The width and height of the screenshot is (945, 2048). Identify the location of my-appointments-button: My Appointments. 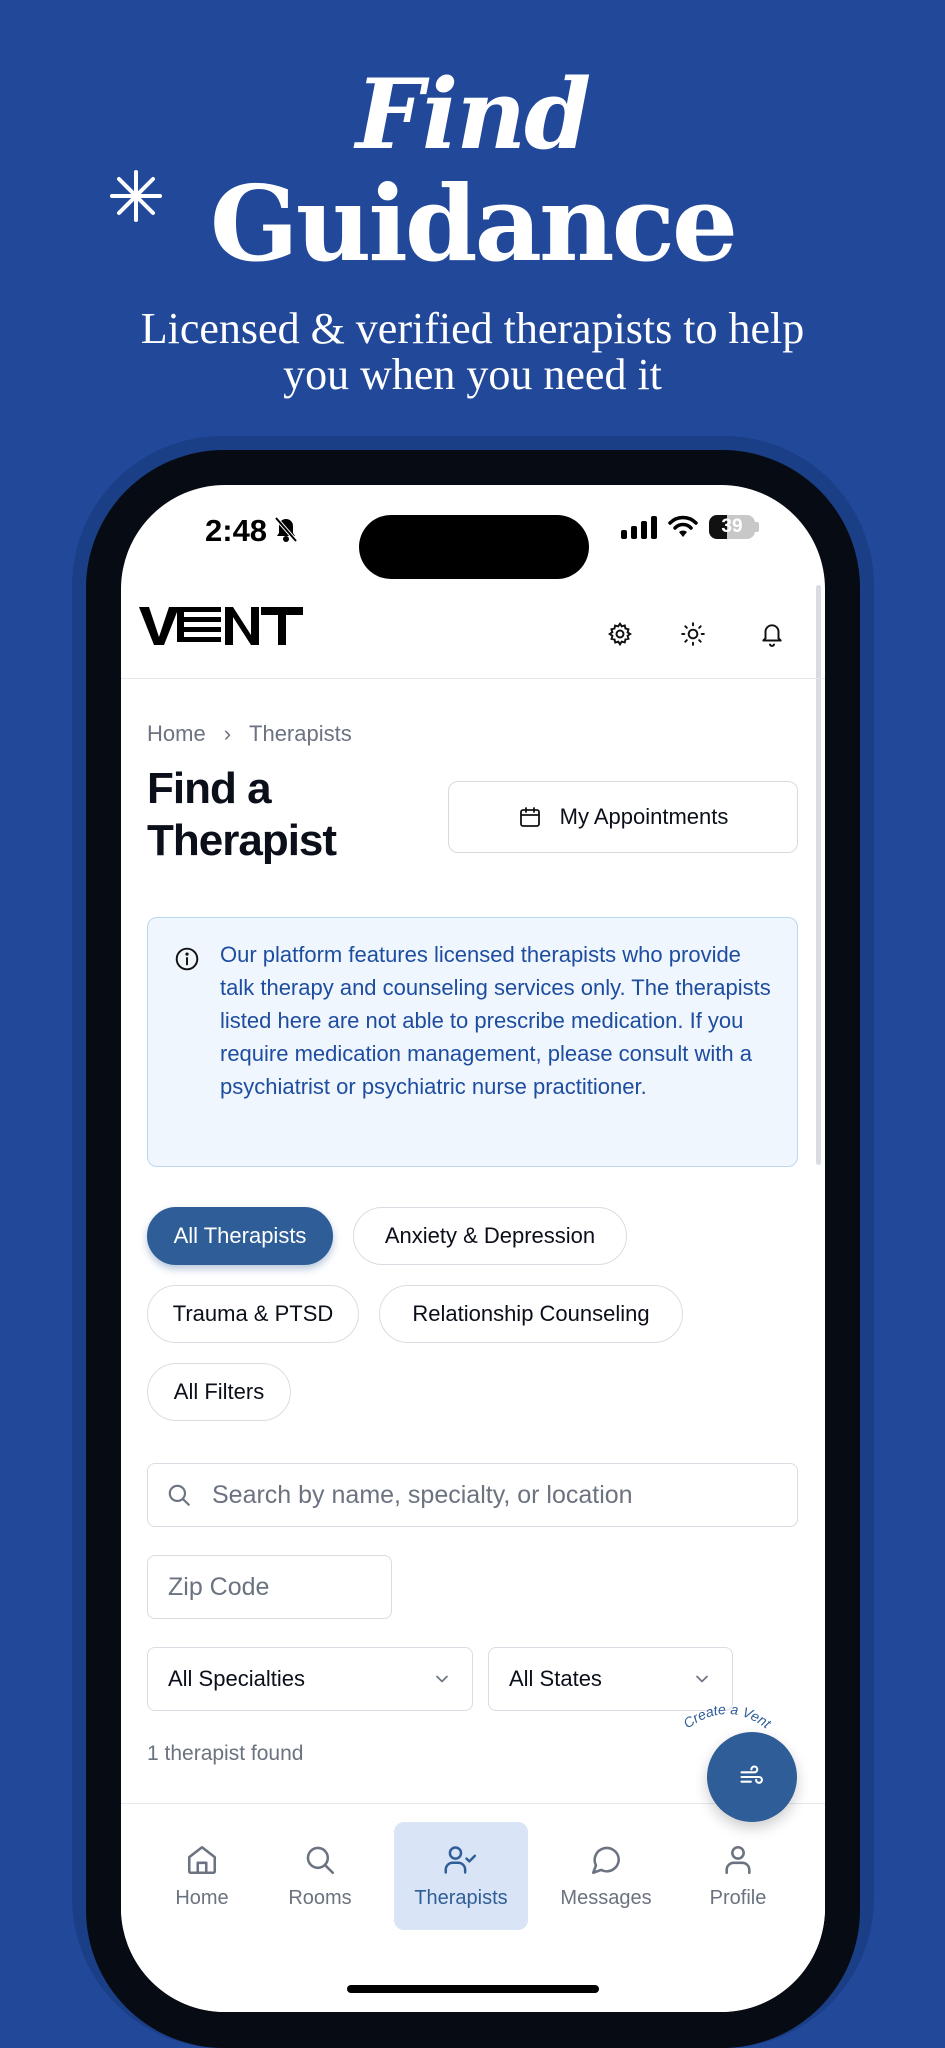
(623, 817).